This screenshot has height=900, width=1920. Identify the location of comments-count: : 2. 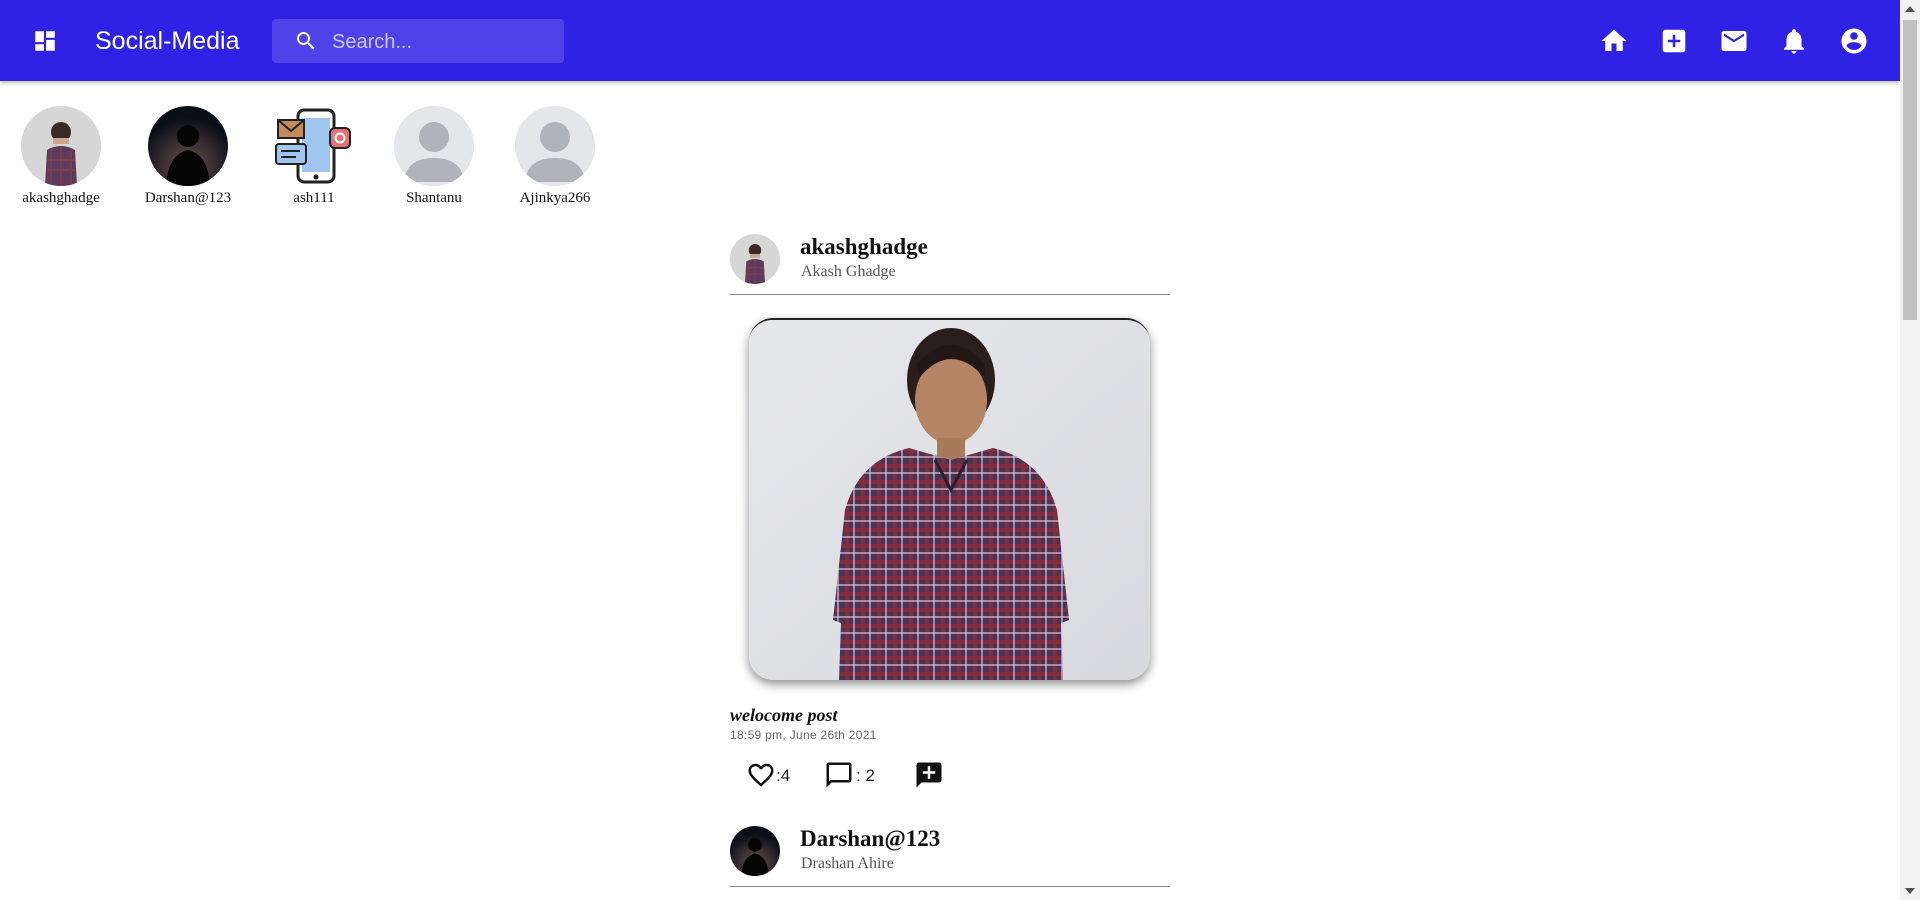
(865, 775).